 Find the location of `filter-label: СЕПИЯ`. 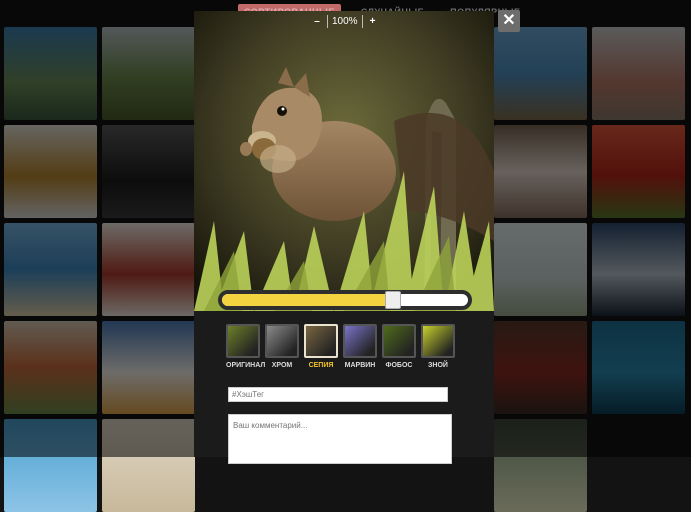

filter-label: СЕПИЯ is located at coordinates (321, 365).